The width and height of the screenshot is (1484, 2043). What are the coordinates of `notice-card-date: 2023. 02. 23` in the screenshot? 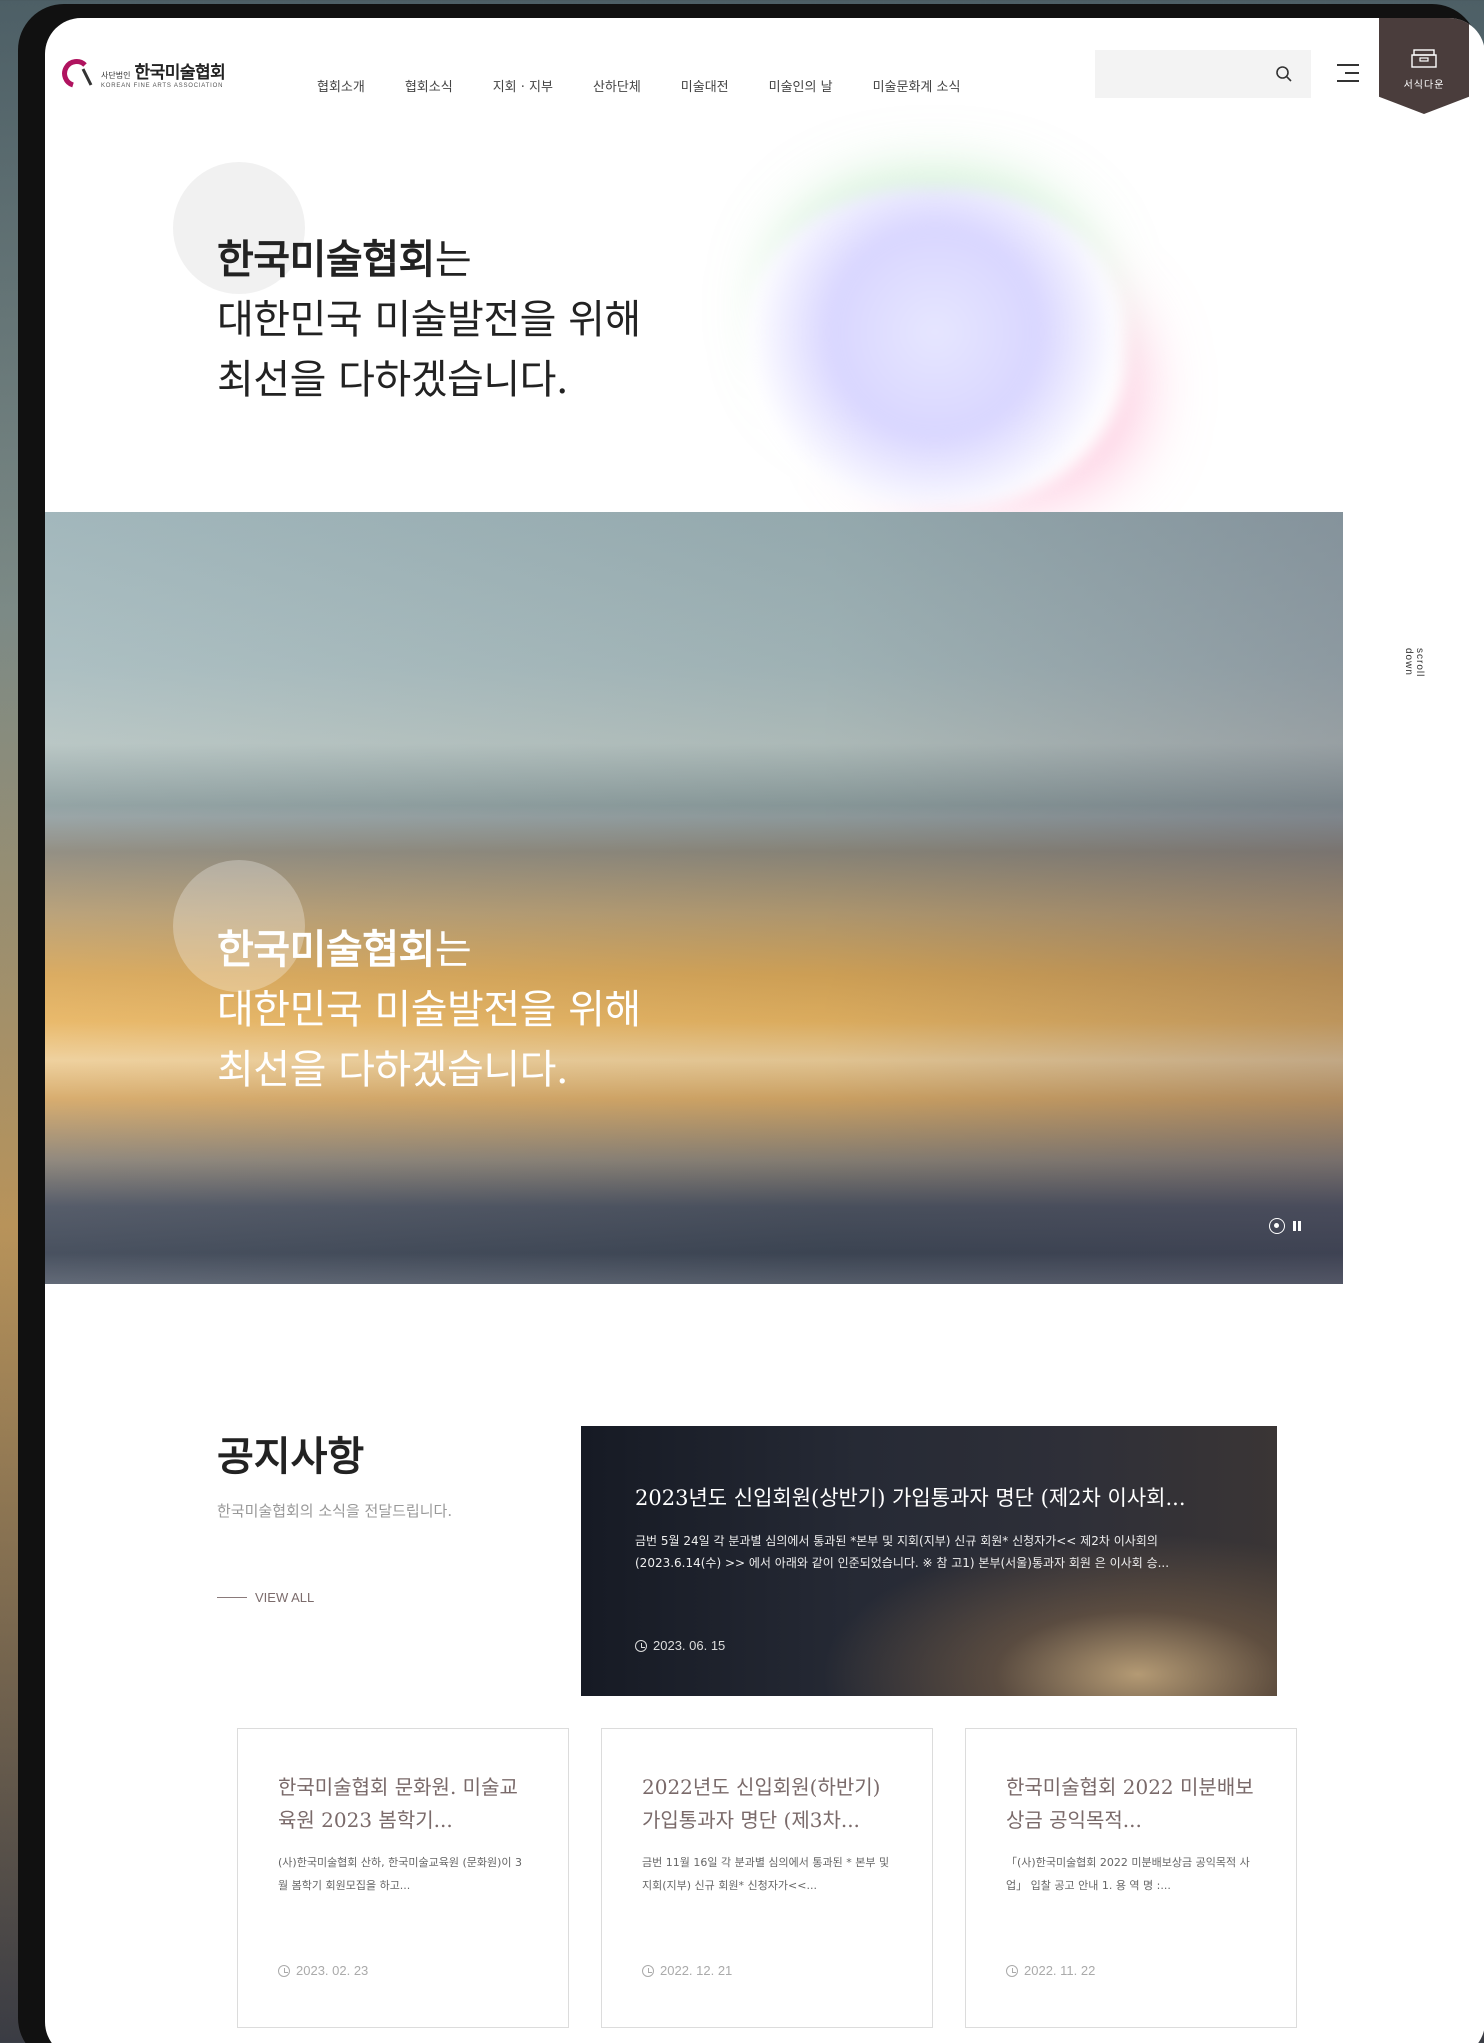 It's located at (323, 1970).